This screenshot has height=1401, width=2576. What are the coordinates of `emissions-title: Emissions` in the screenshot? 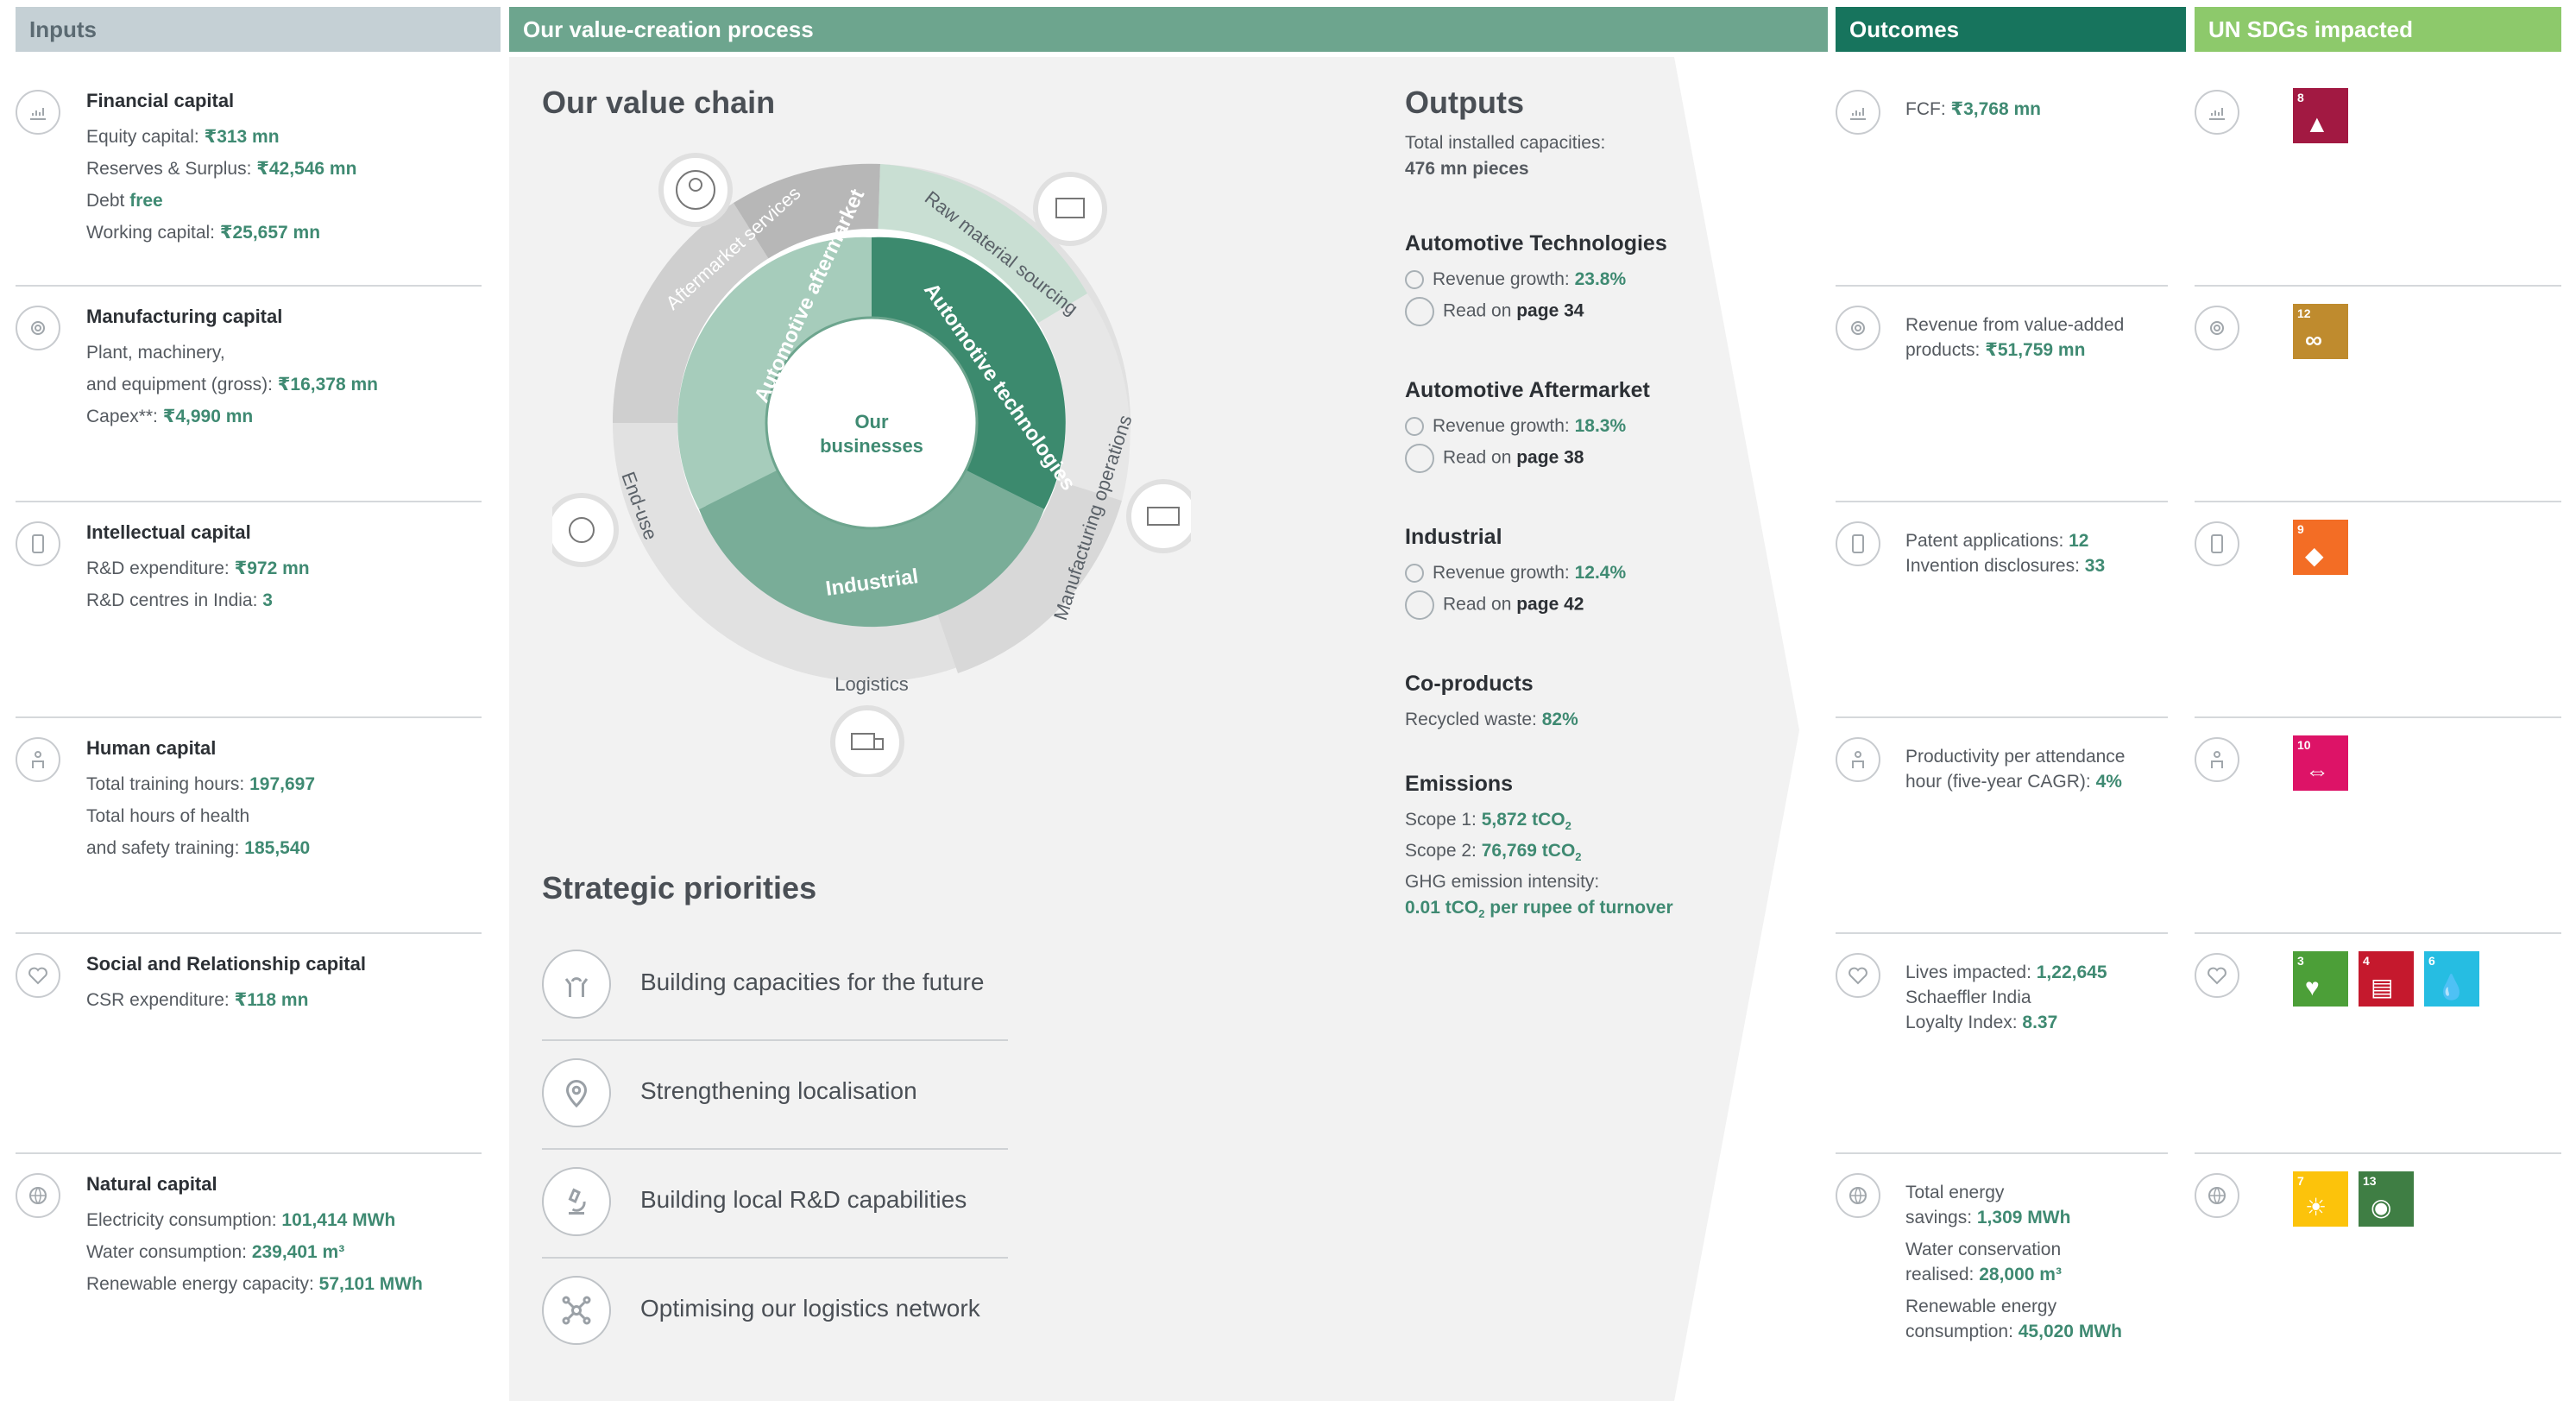 It's located at (1460, 784).